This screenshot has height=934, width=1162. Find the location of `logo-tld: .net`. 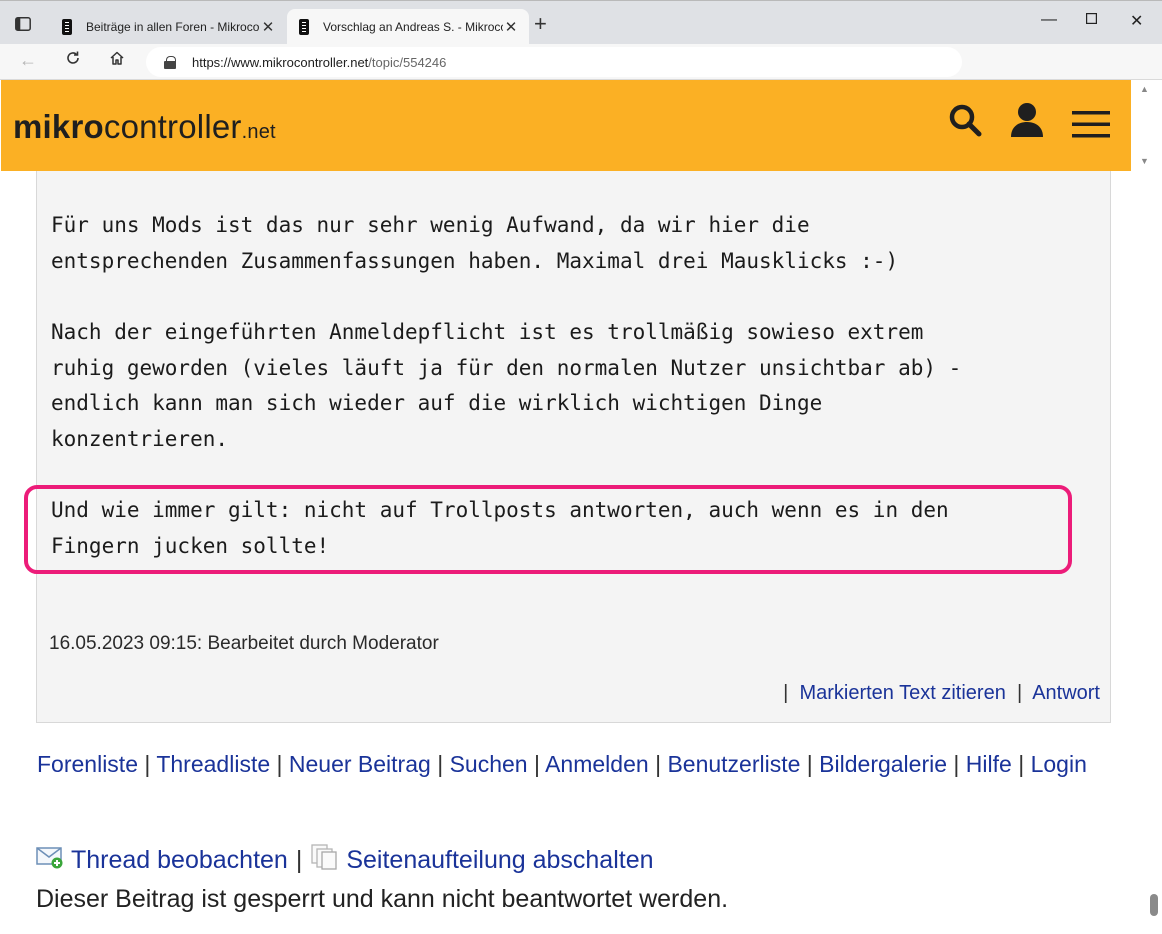

logo-tld: .net is located at coordinates (258, 132).